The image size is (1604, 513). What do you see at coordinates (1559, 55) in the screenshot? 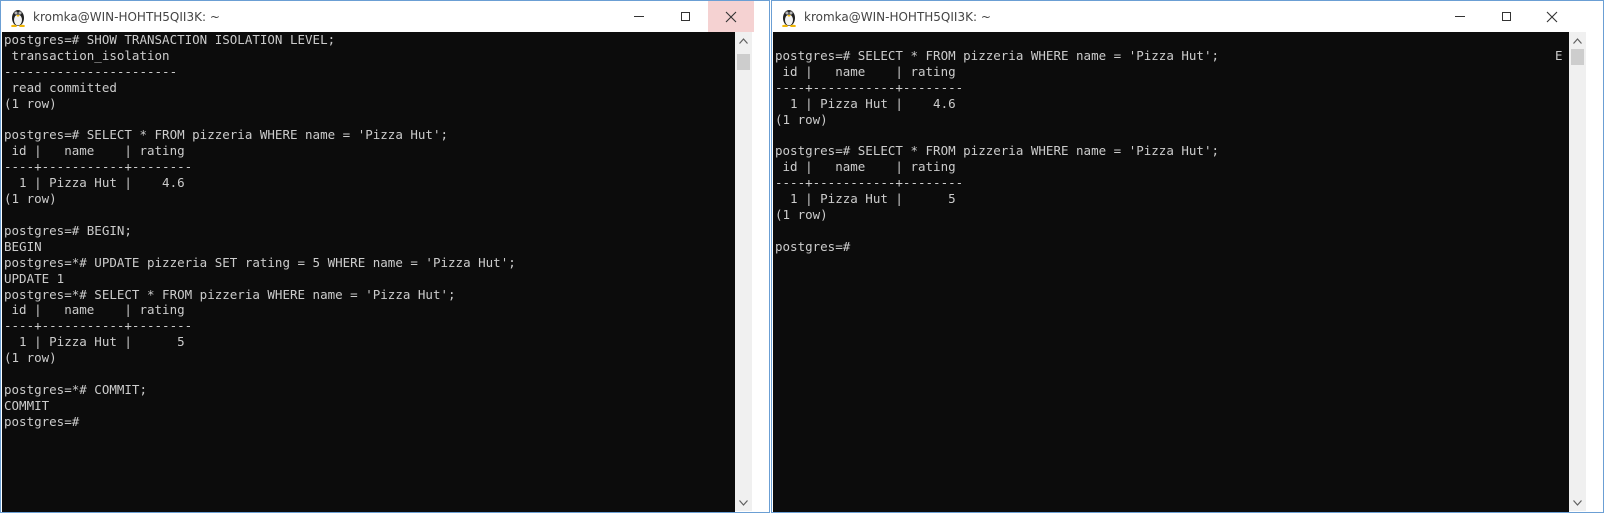
I see `overflow-char: E` at bounding box center [1559, 55].